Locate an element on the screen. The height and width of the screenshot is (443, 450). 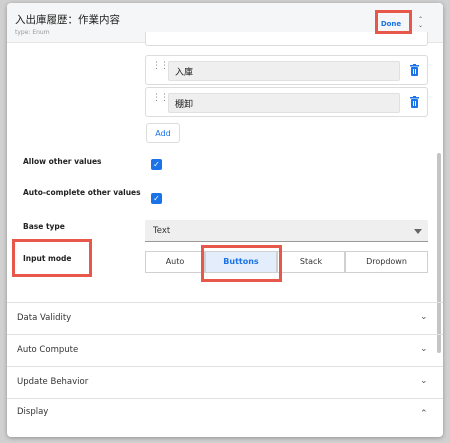
column-type: type: Enum is located at coordinates (32, 32).